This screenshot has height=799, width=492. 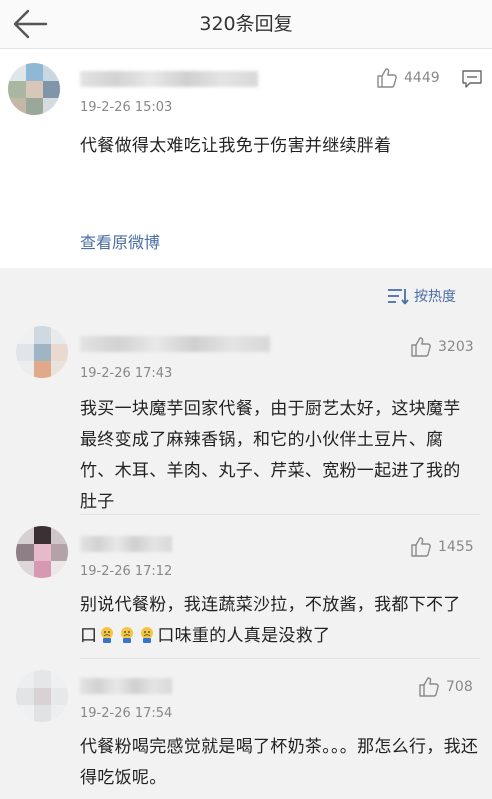 I want to click on like-button: 1455, so click(x=442, y=547).